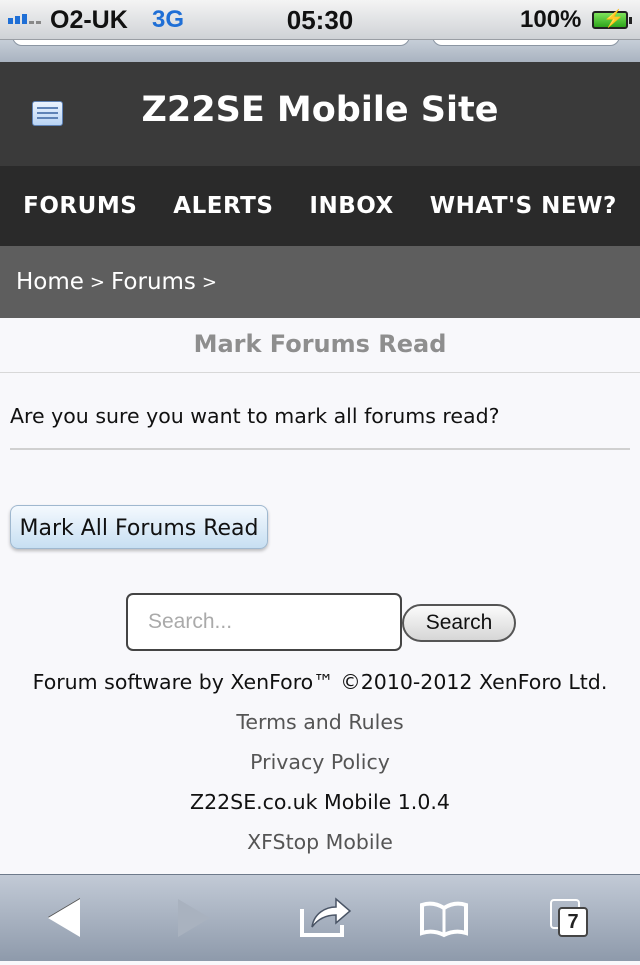 Image resolution: width=640 pixels, height=965 pixels. I want to click on nav-item-forums: FORUMS, so click(80, 206).